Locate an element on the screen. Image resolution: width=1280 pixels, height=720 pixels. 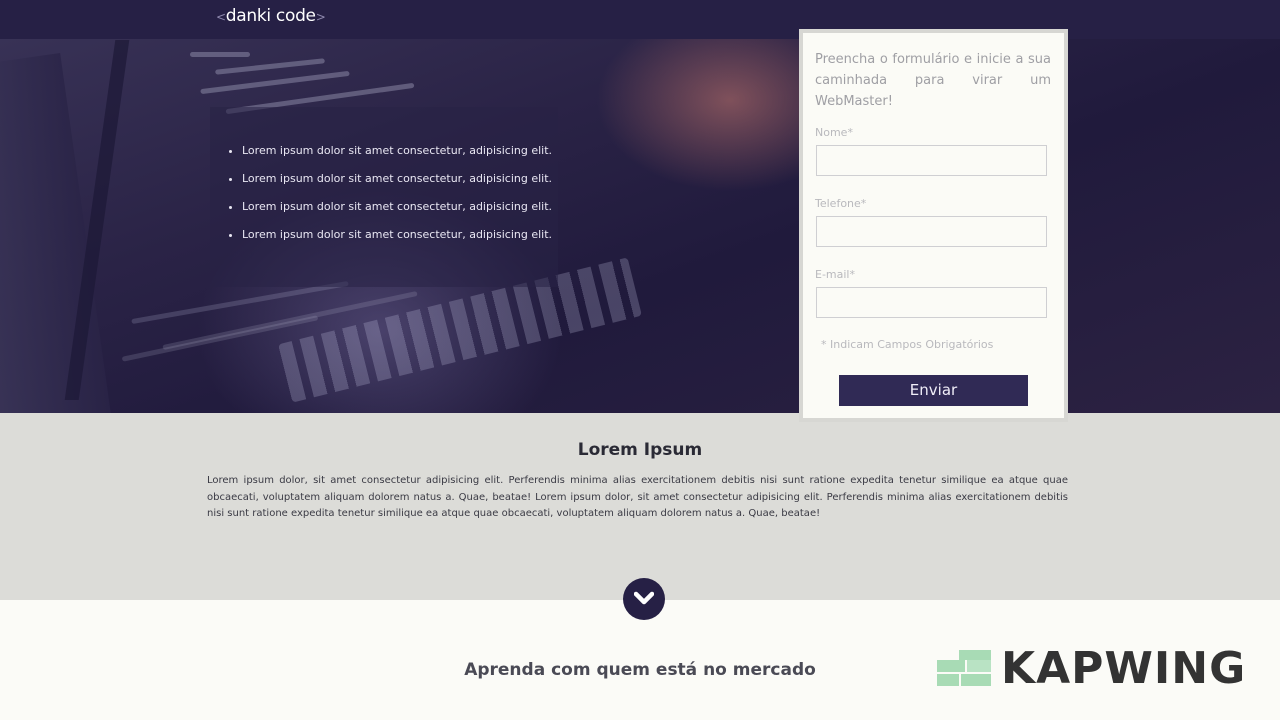
code-line is located at coordinates (220, 54).